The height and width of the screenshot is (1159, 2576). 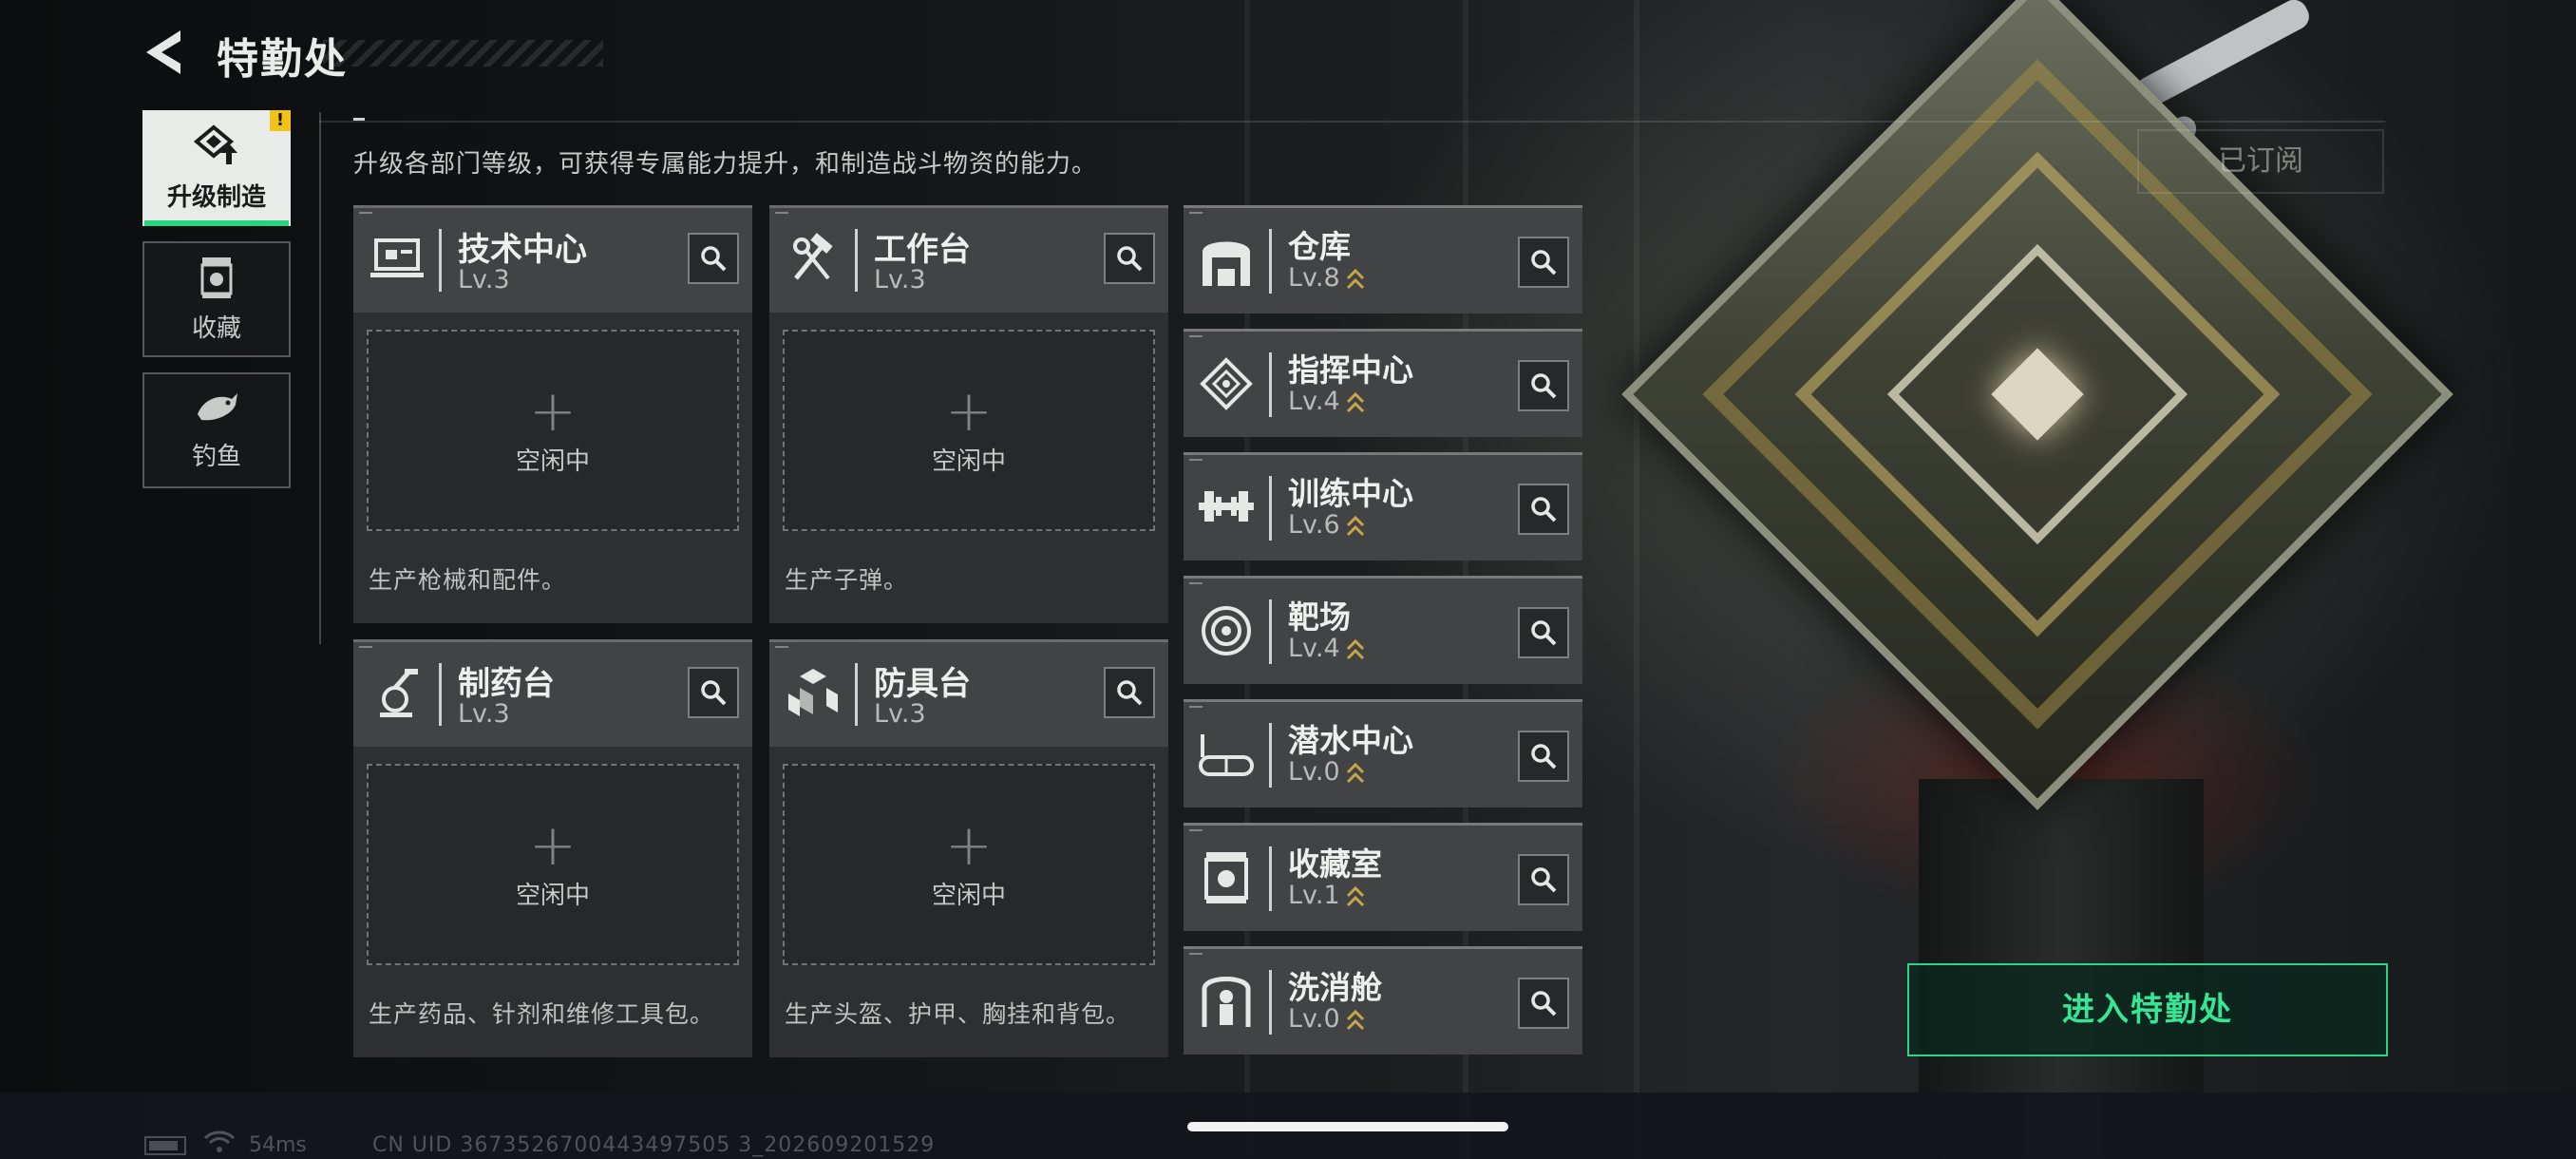 What do you see at coordinates (1383, 630) in the screenshot?
I see `facility-row-shooting-range: 靶场 Lv.4` at bounding box center [1383, 630].